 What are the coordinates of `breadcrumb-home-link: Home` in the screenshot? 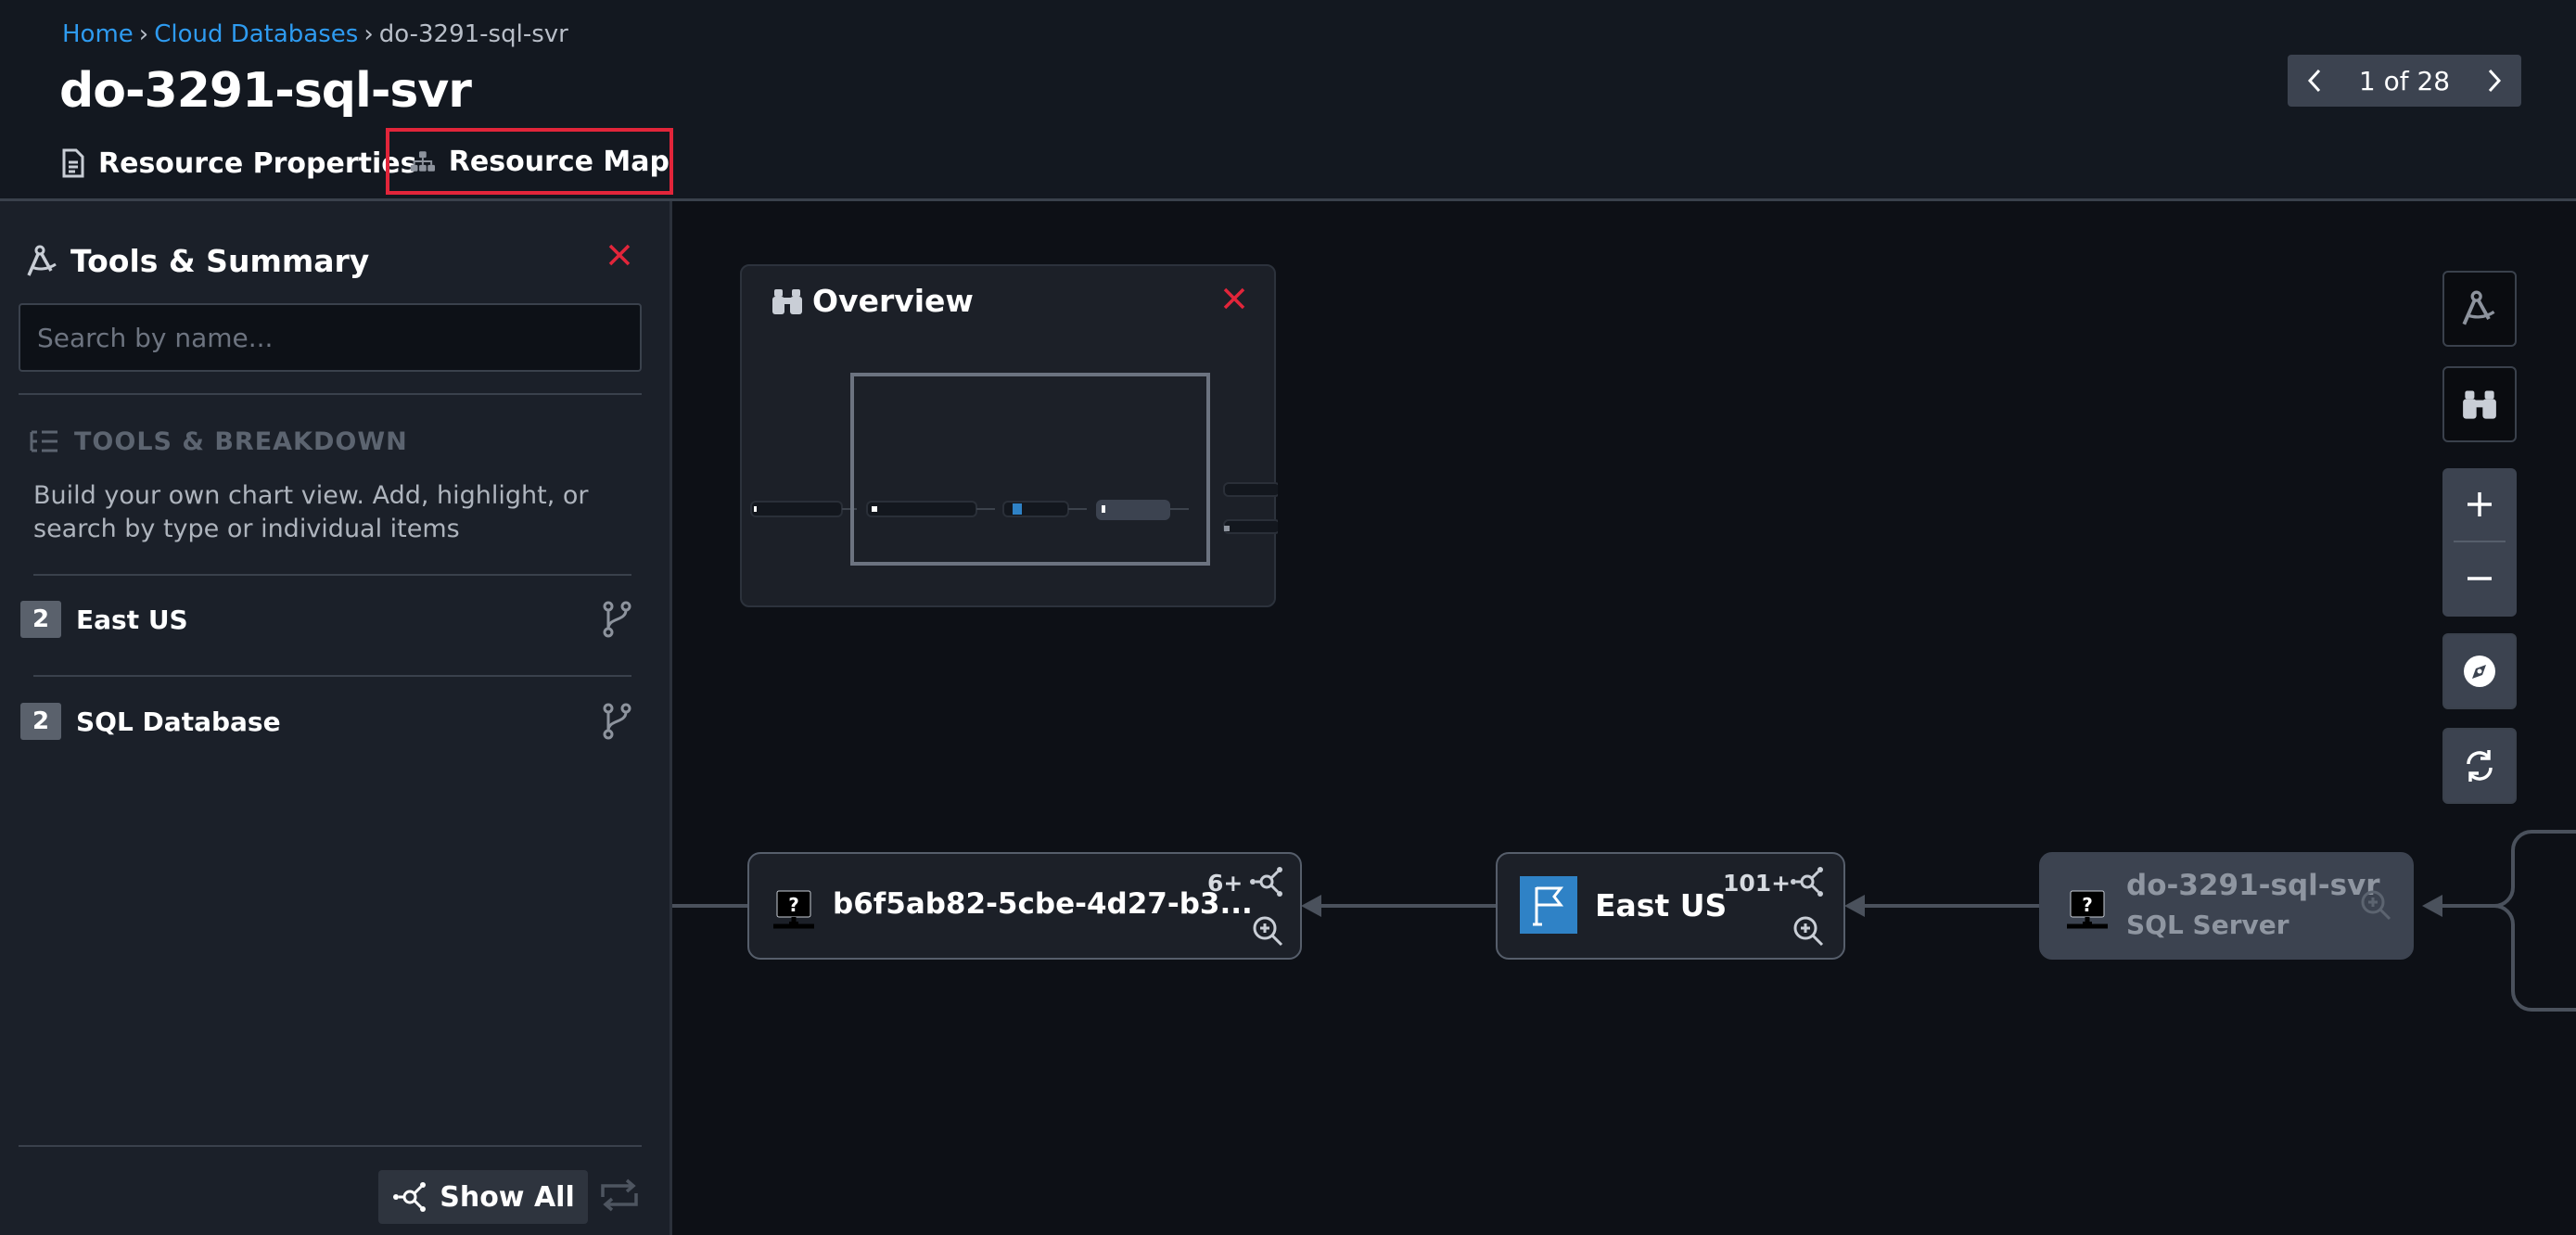 It's located at (98, 34).